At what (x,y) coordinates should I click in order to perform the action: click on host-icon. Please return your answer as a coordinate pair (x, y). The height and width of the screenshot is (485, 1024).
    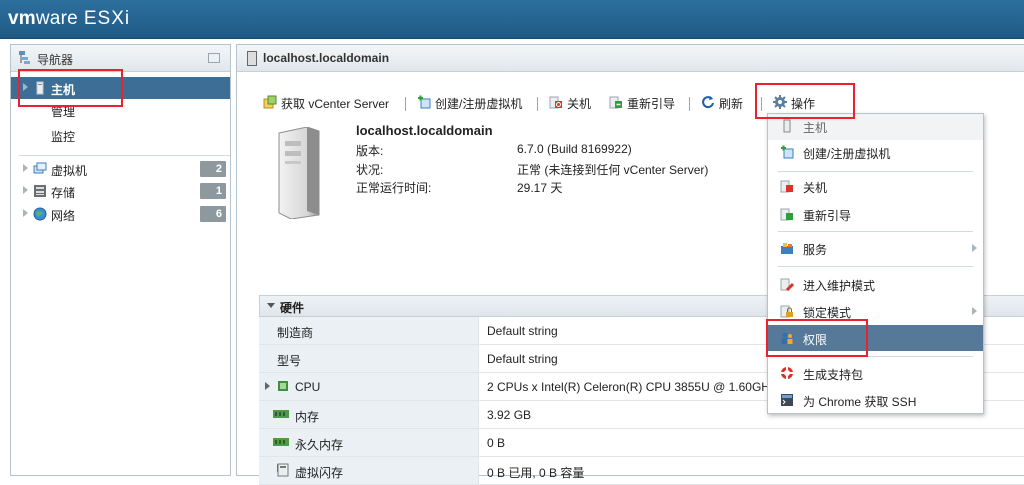
    Looking at the image, I should click on (787, 126).